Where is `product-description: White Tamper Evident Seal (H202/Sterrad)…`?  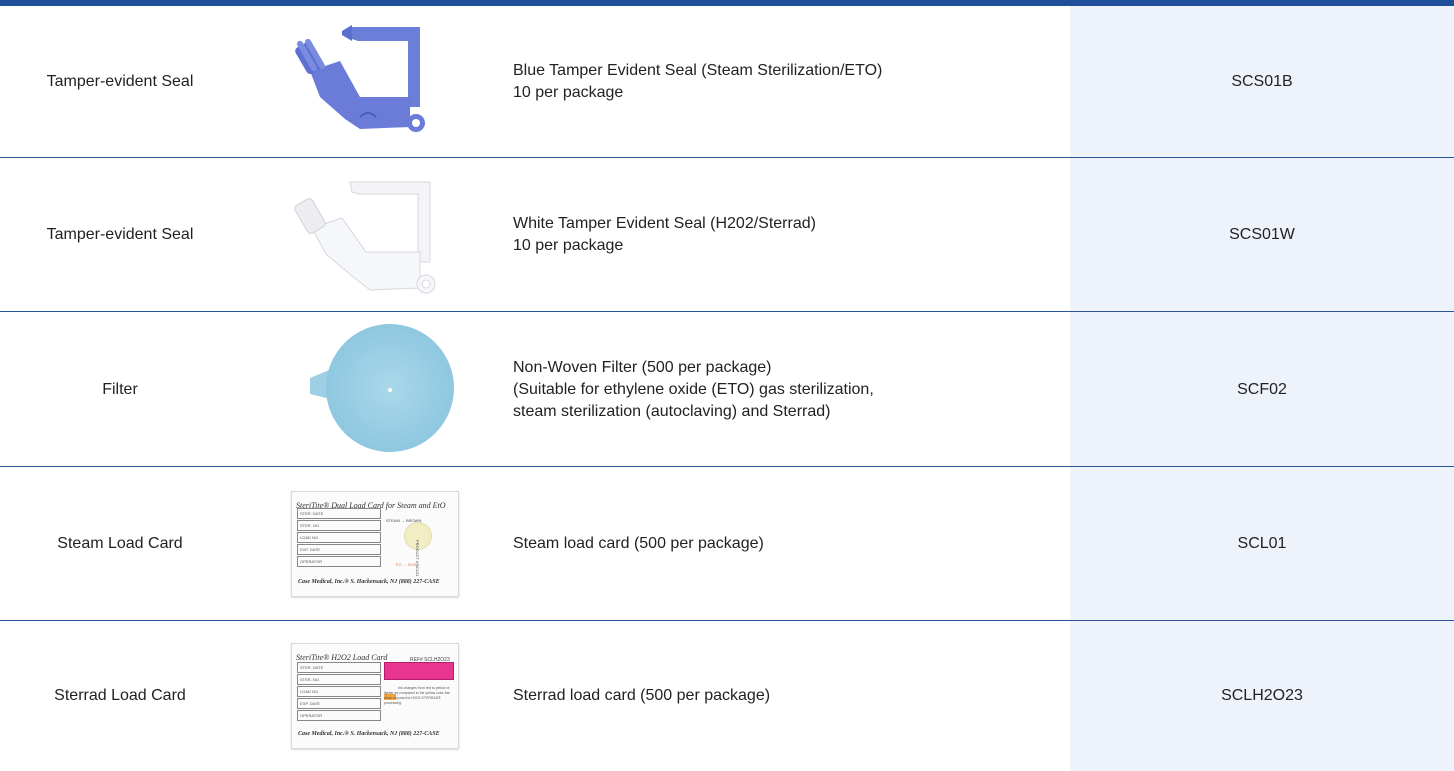 product-description: White Tamper Evident Seal (H202/Sterrad)… is located at coordinates (664, 235).